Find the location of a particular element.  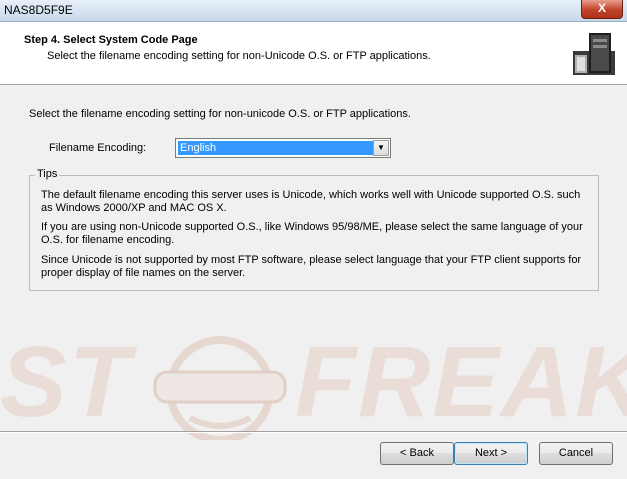

chevron-down-icon: ▼ is located at coordinates (381, 148).